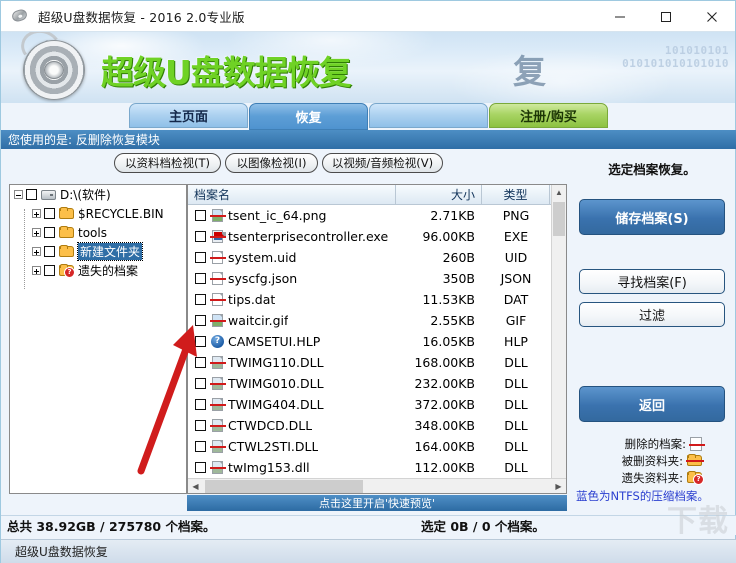  What do you see at coordinates (559, 219) in the screenshot?
I see `scroll-thumb` at bounding box center [559, 219].